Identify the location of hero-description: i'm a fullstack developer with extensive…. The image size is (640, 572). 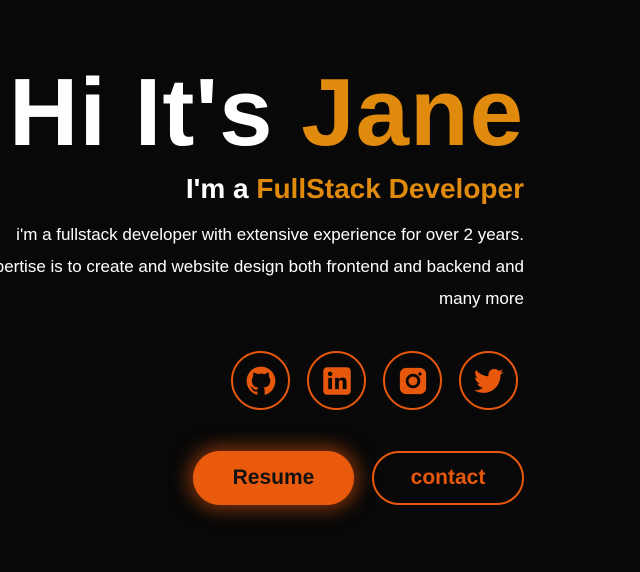
(262, 266).